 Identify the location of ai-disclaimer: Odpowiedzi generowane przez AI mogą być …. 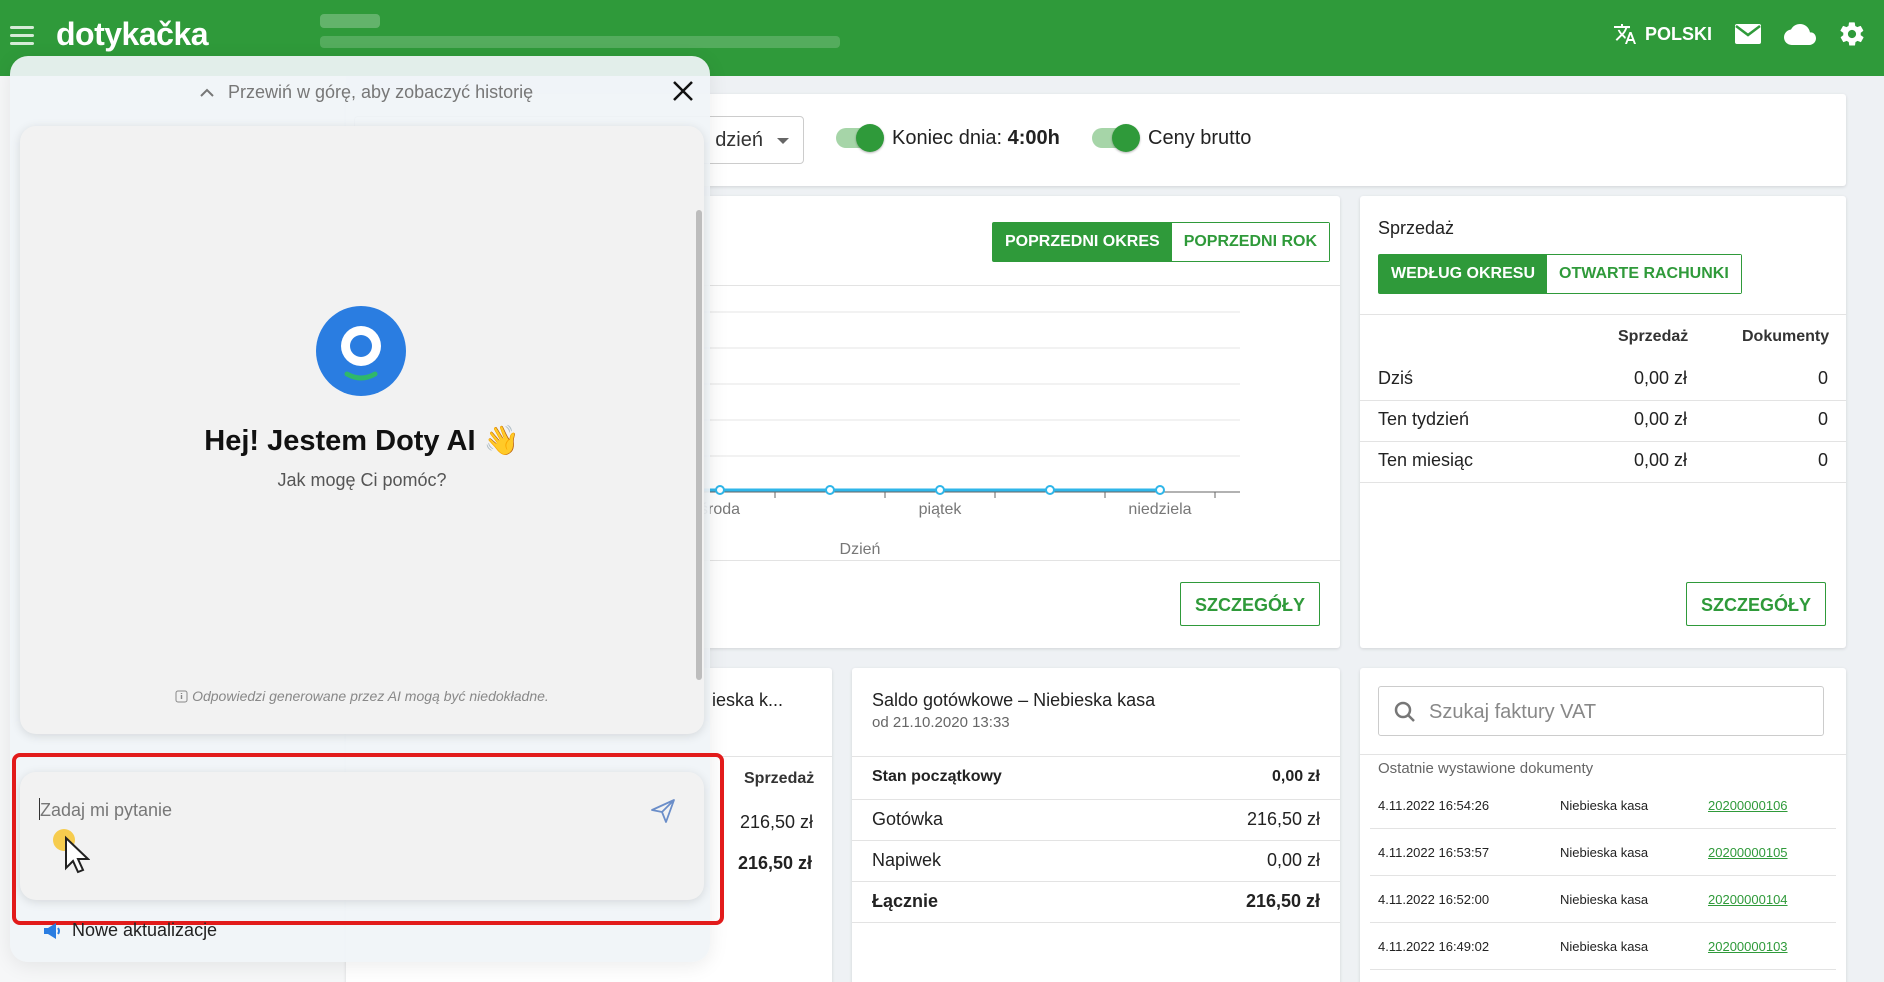
(362, 696).